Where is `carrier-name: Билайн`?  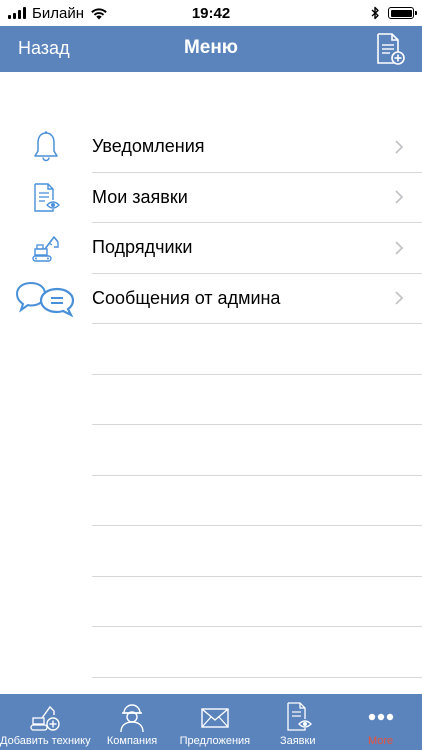
carrier-name: Билайн is located at coordinates (58, 13).